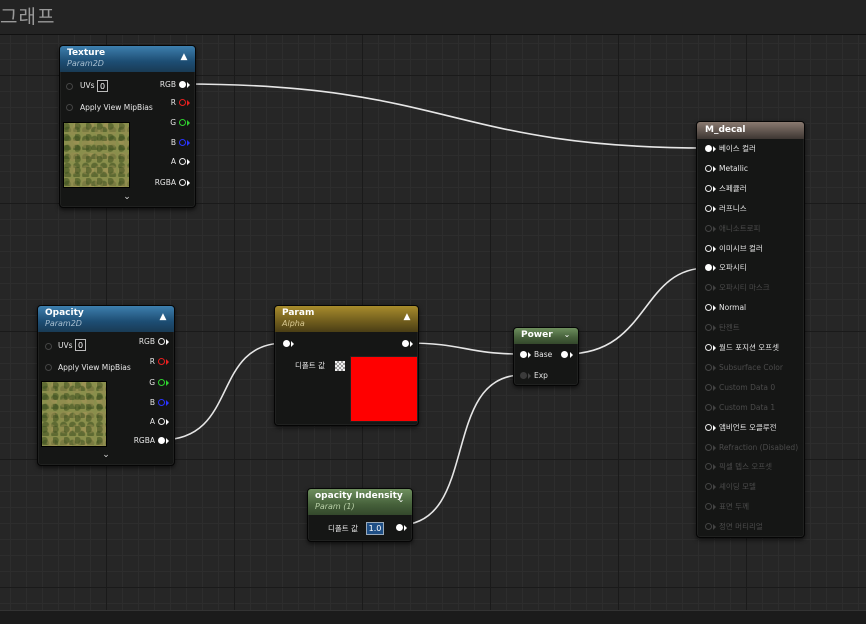 The image size is (866, 624). What do you see at coordinates (152, 421) in the screenshot?
I see `a-output-label: A` at bounding box center [152, 421].